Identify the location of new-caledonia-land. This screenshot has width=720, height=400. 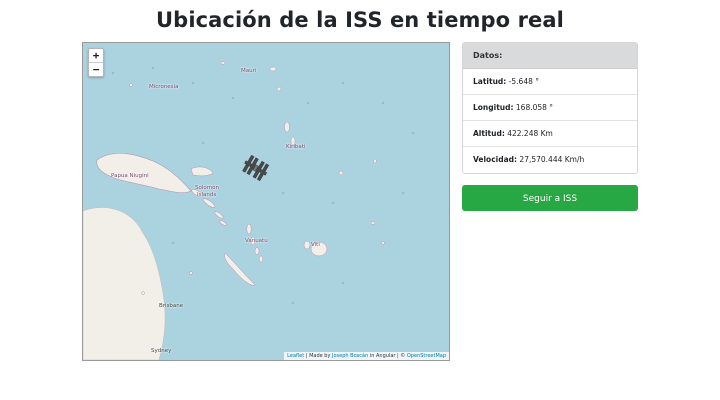
(240, 269).